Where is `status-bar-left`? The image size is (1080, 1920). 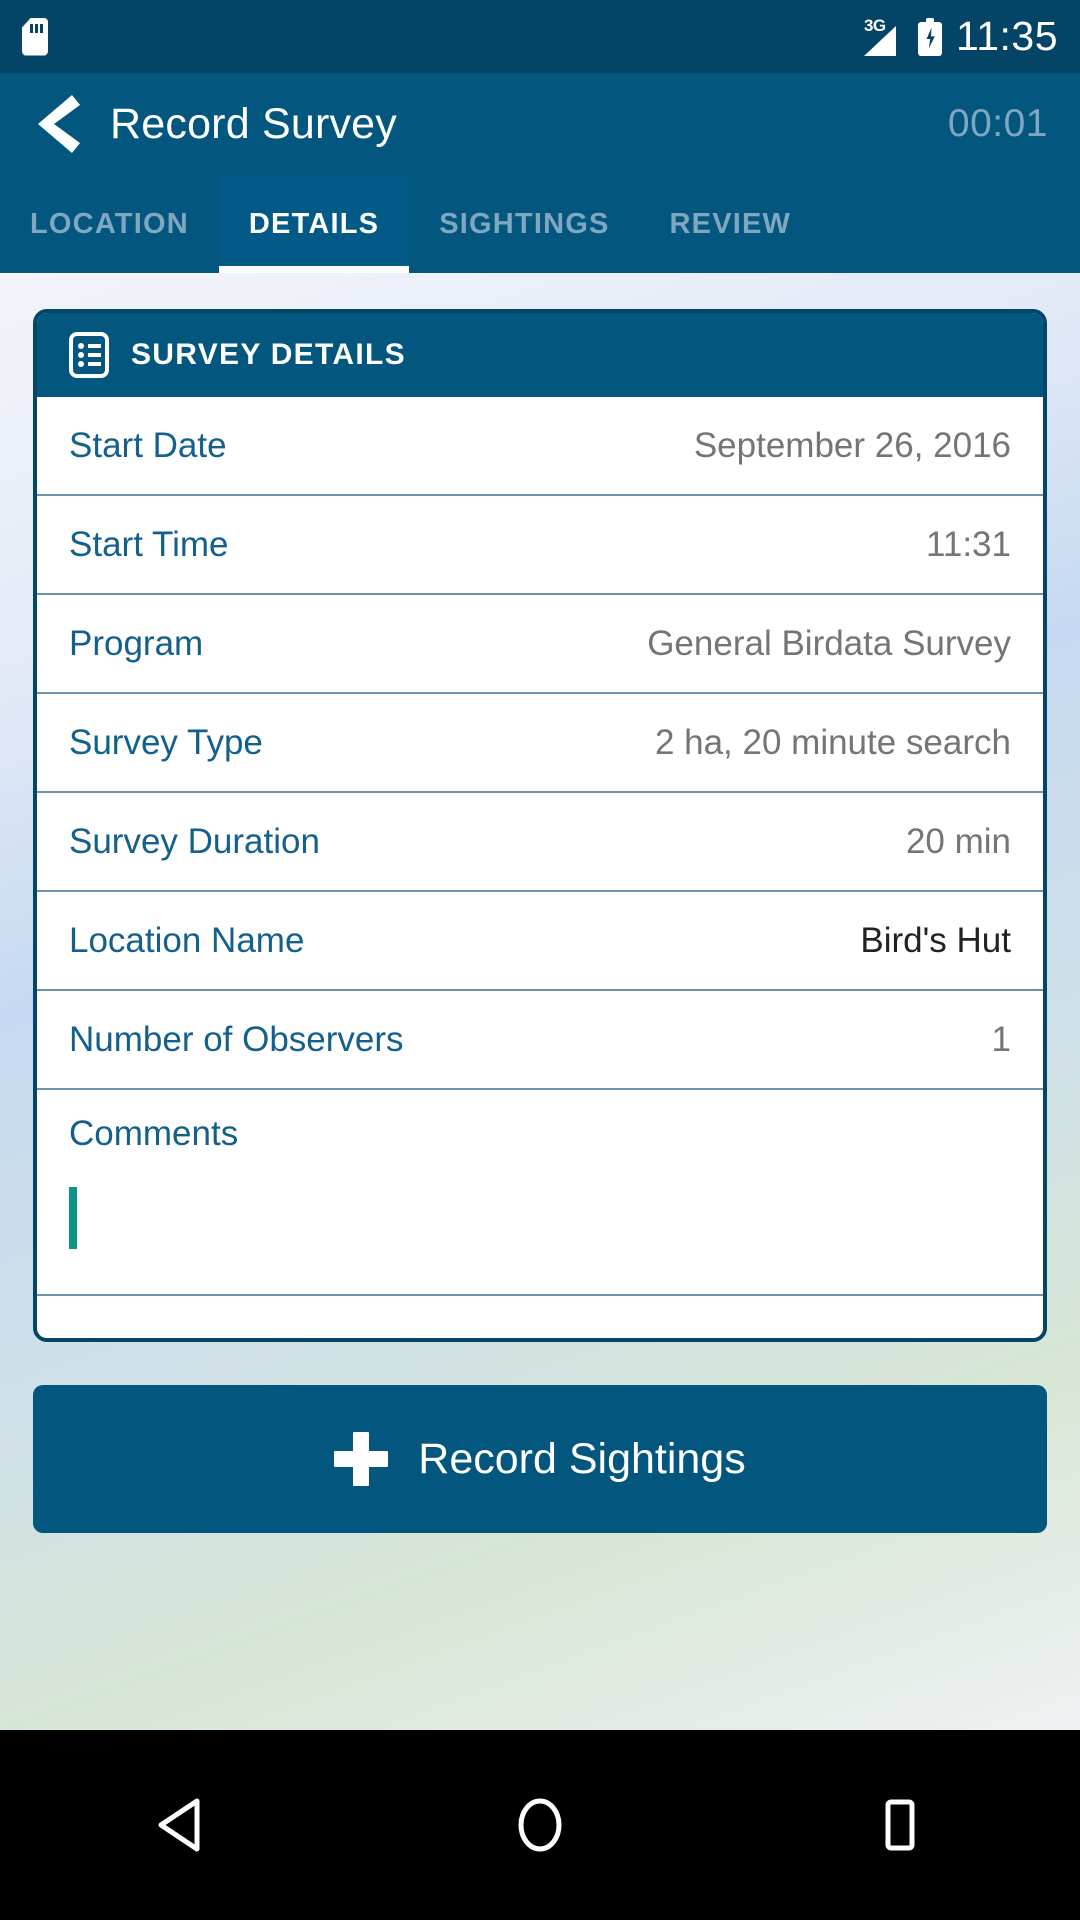 status-bar-left is located at coordinates (35, 36).